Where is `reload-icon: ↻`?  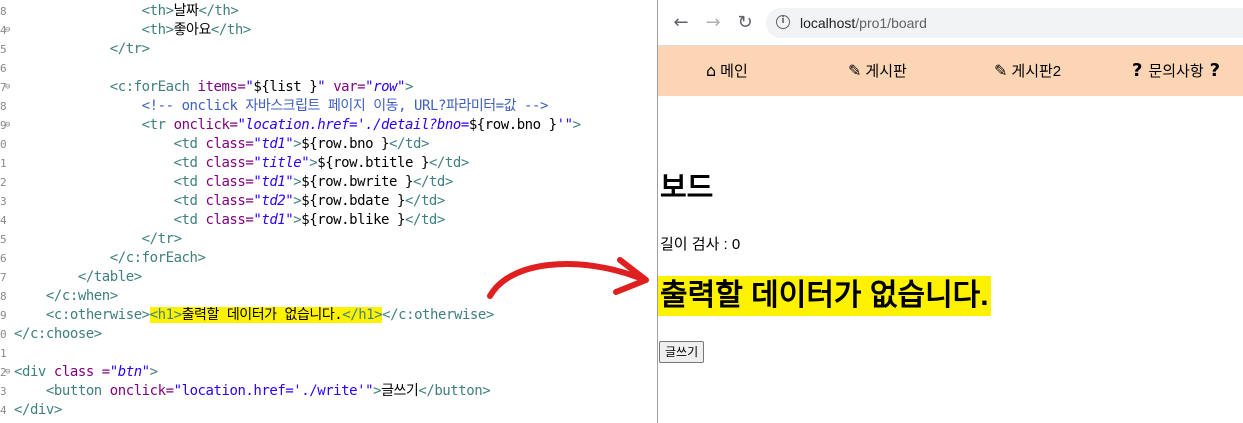 reload-icon: ↻ is located at coordinates (745, 23).